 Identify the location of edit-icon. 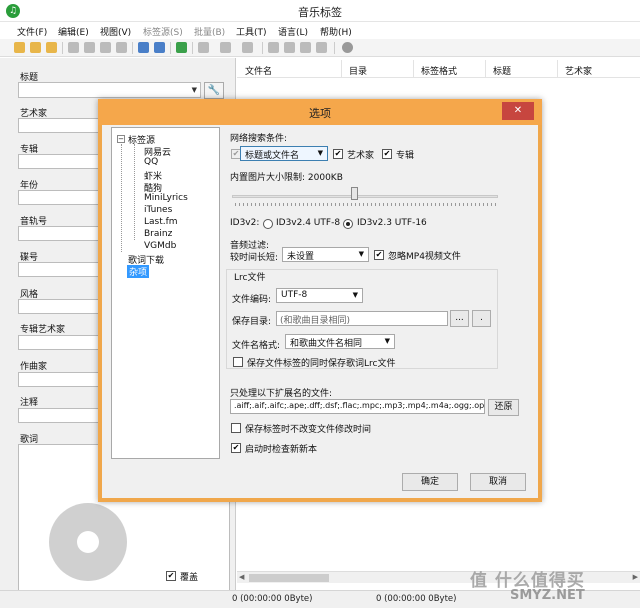
(273, 47).